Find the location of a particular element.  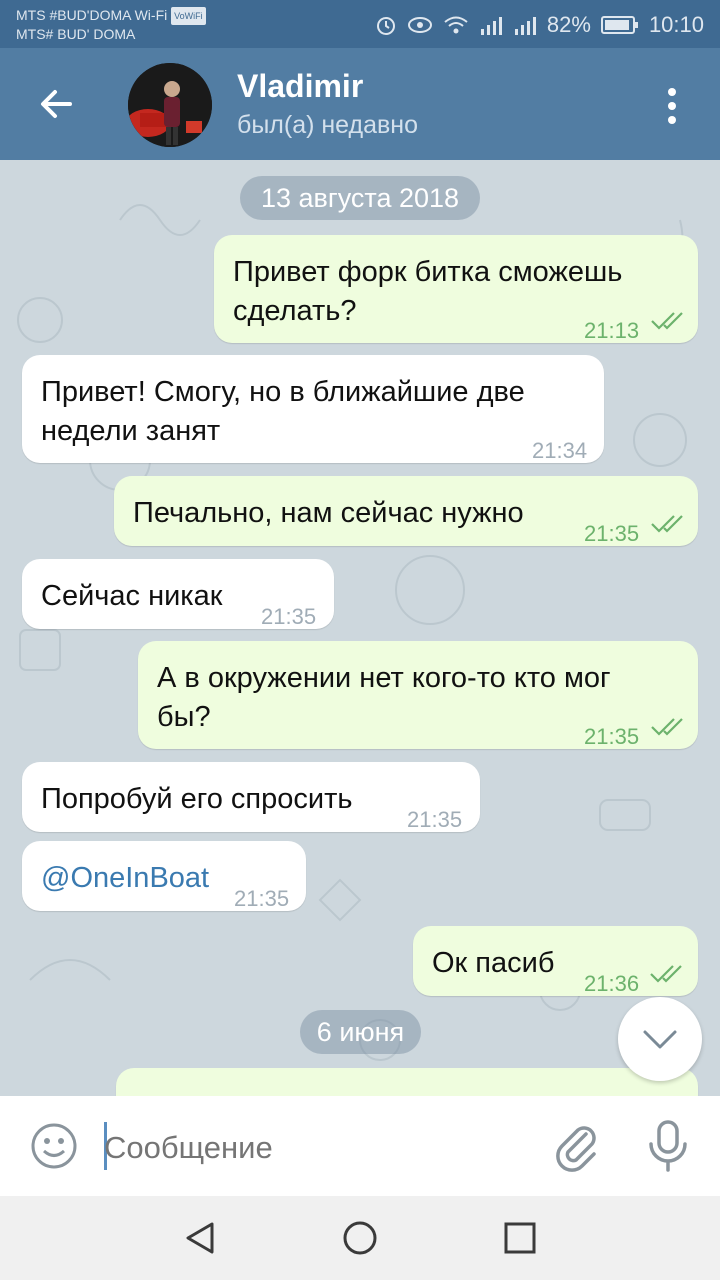

message-line: Привет форк битка сможешь is located at coordinates (428, 272).